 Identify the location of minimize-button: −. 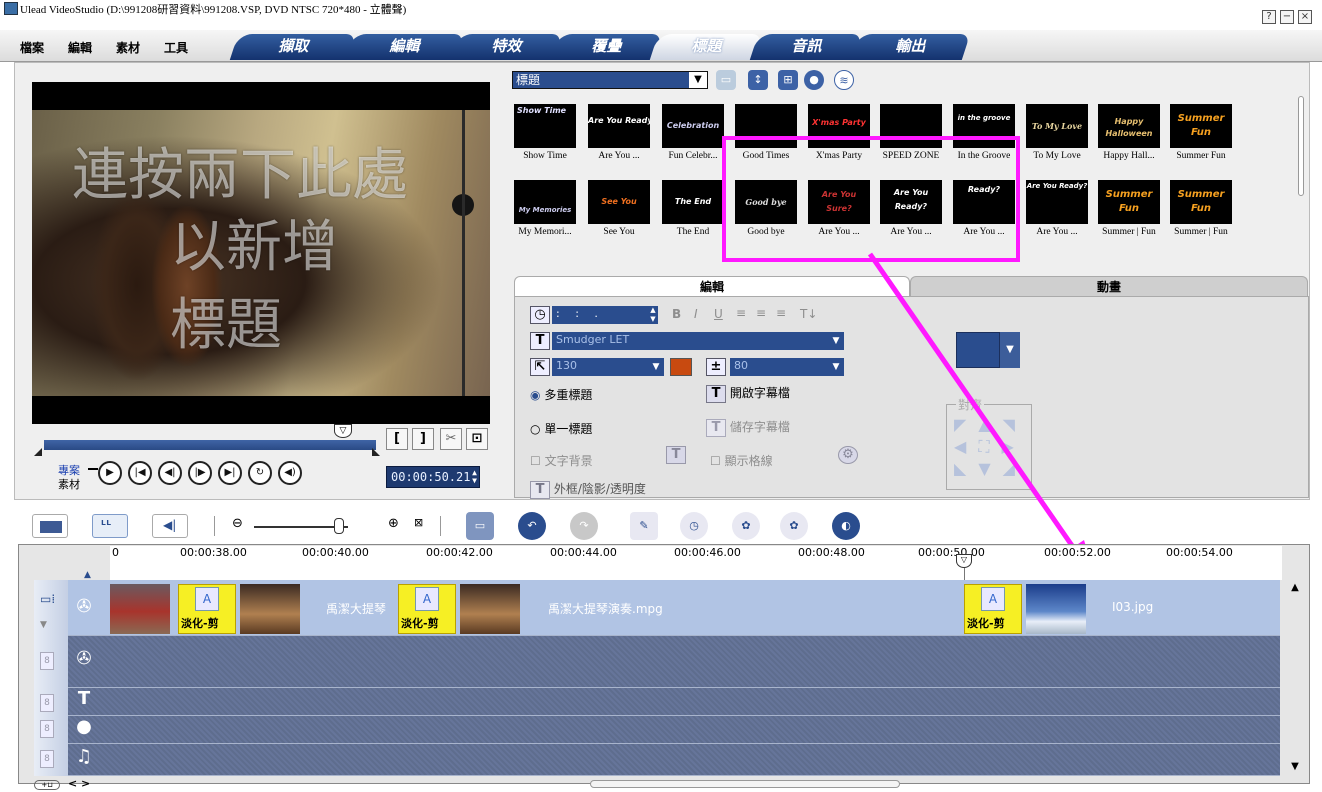
(1287, 17).